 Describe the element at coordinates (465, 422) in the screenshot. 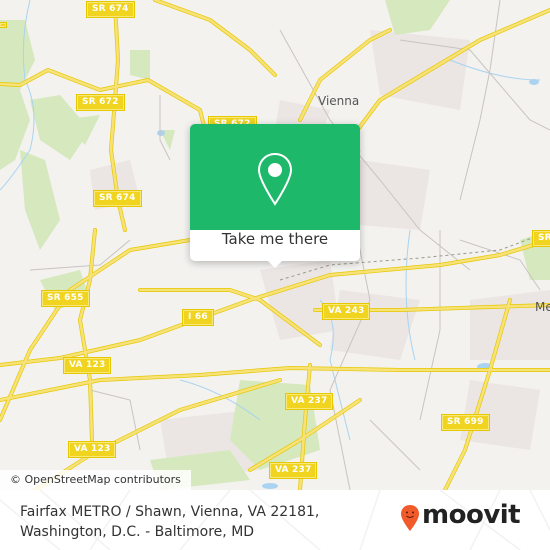

I see `road-shield: SR 699` at that location.